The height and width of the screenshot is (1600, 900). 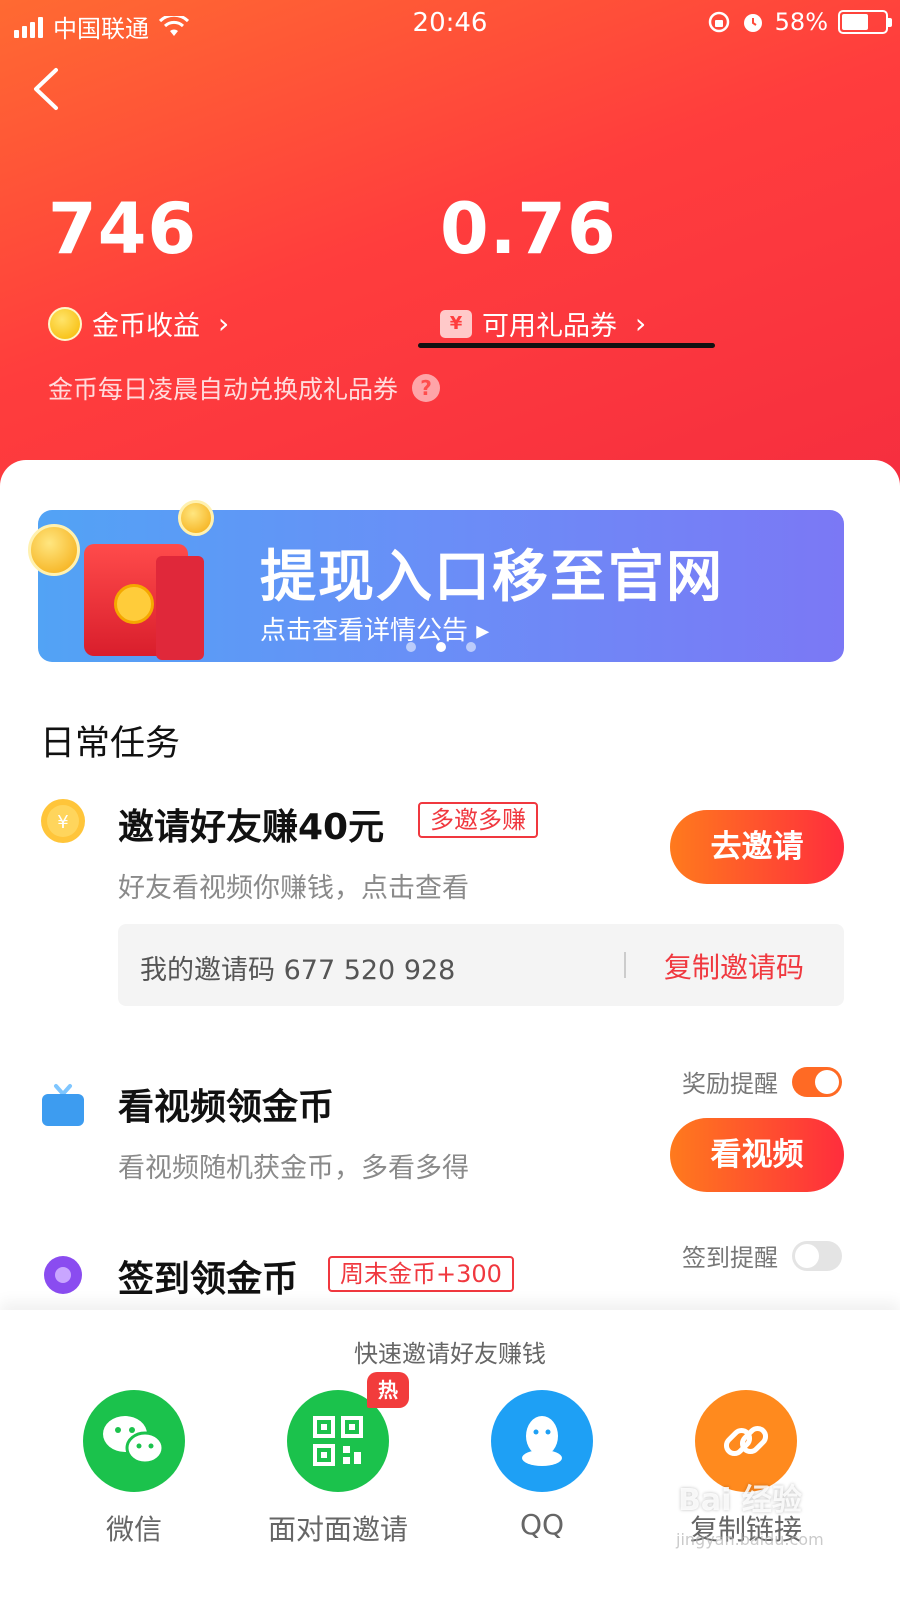 What do you see at coordinates (293, 888) in the screenshot?
I see `task-description: 好友看视频你赚钱，点击查看` at bounding box center [293, 888].